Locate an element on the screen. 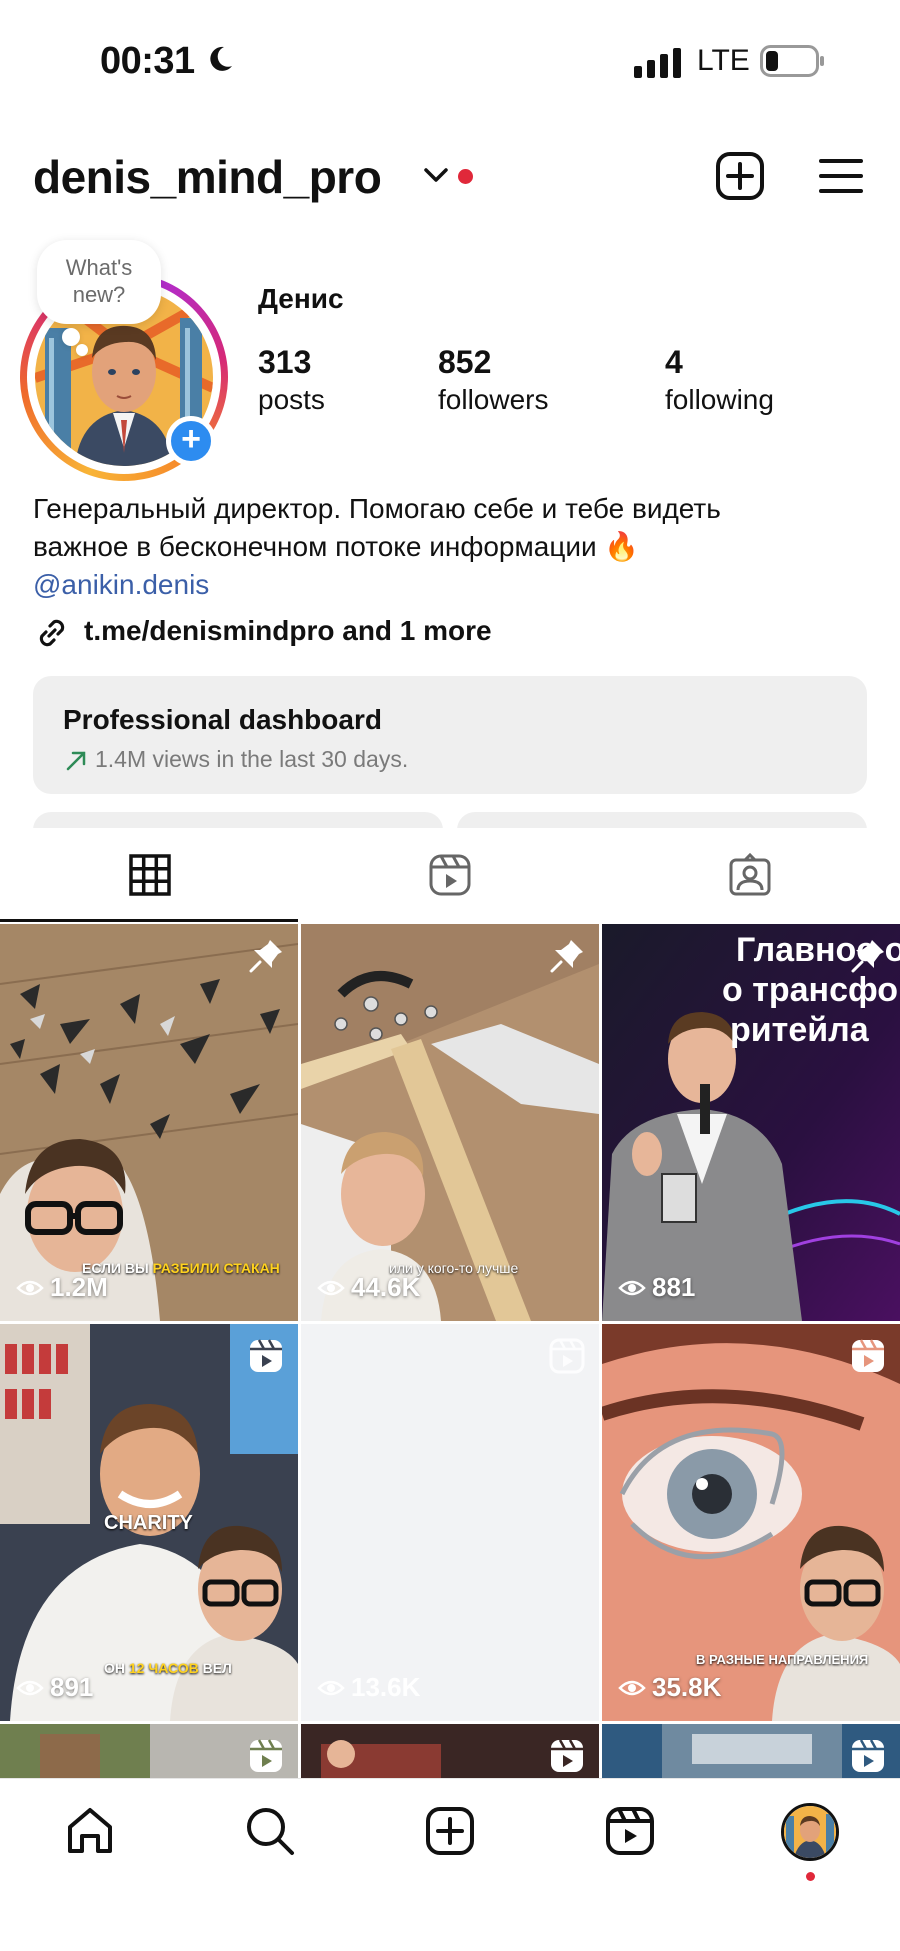 This screenshot has width=900, height=1951. post-caption-overlay: CHARITY is located at coordinates (148, 1523).